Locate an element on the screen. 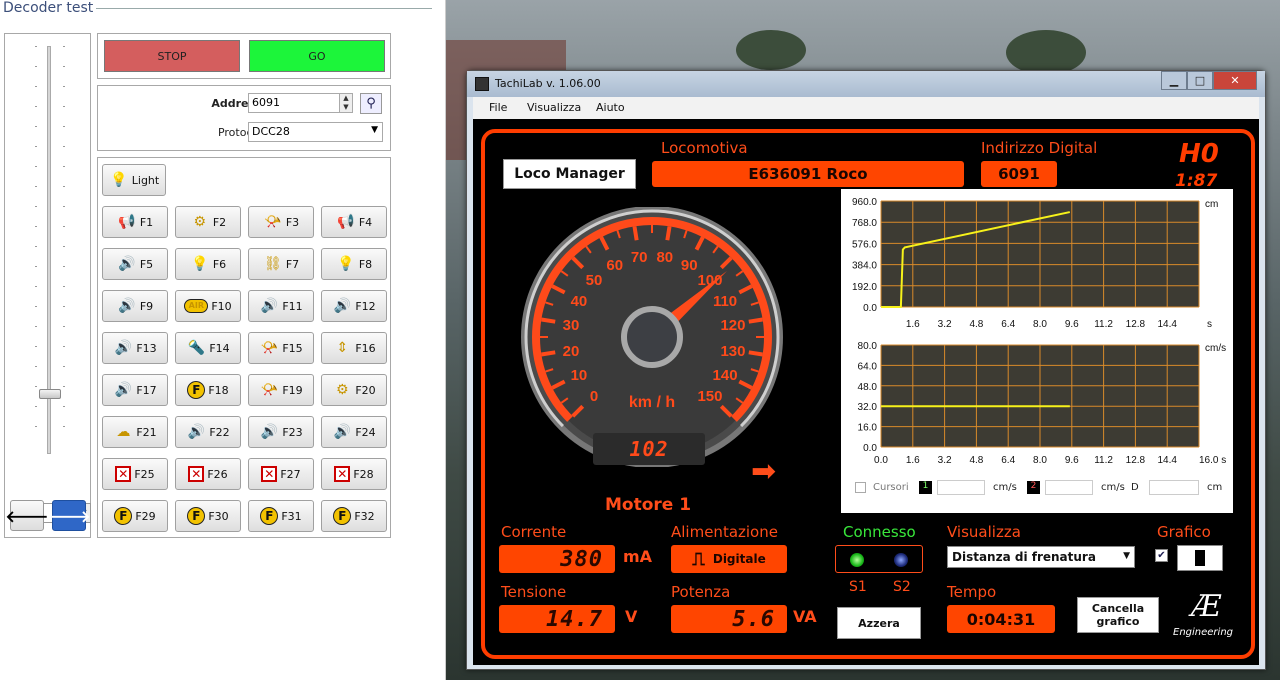 The height and width of the screenshot is (680, 1280). function-button-f11: 🔊 F11 is located at coordinates (281, 306).